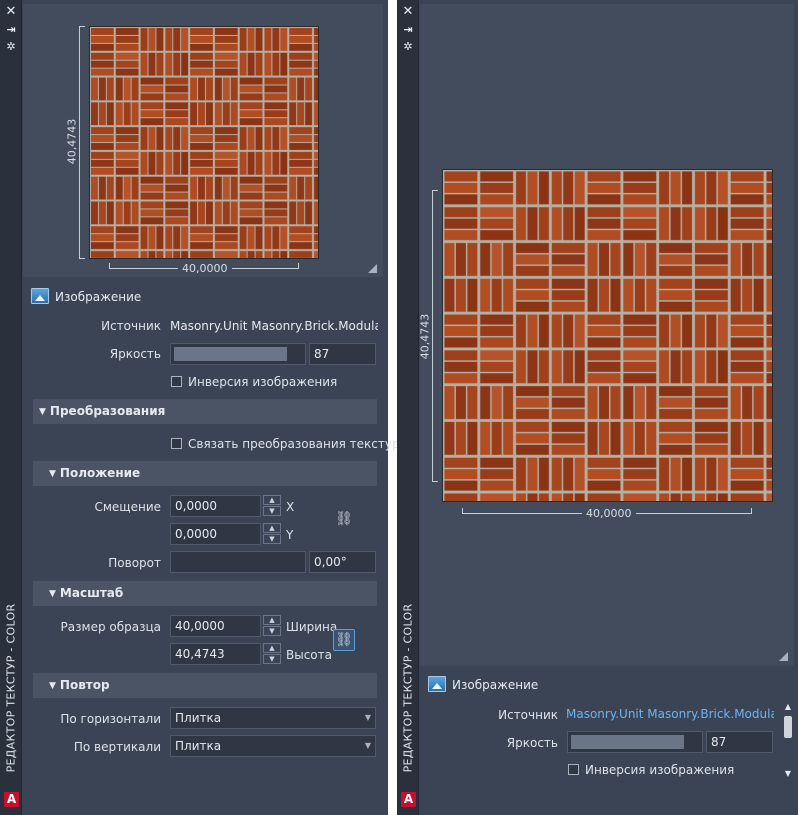  Describe the element at coordinates (344, 640) in the screenshot. I see `scale-link-icon: ⛓` at that location.